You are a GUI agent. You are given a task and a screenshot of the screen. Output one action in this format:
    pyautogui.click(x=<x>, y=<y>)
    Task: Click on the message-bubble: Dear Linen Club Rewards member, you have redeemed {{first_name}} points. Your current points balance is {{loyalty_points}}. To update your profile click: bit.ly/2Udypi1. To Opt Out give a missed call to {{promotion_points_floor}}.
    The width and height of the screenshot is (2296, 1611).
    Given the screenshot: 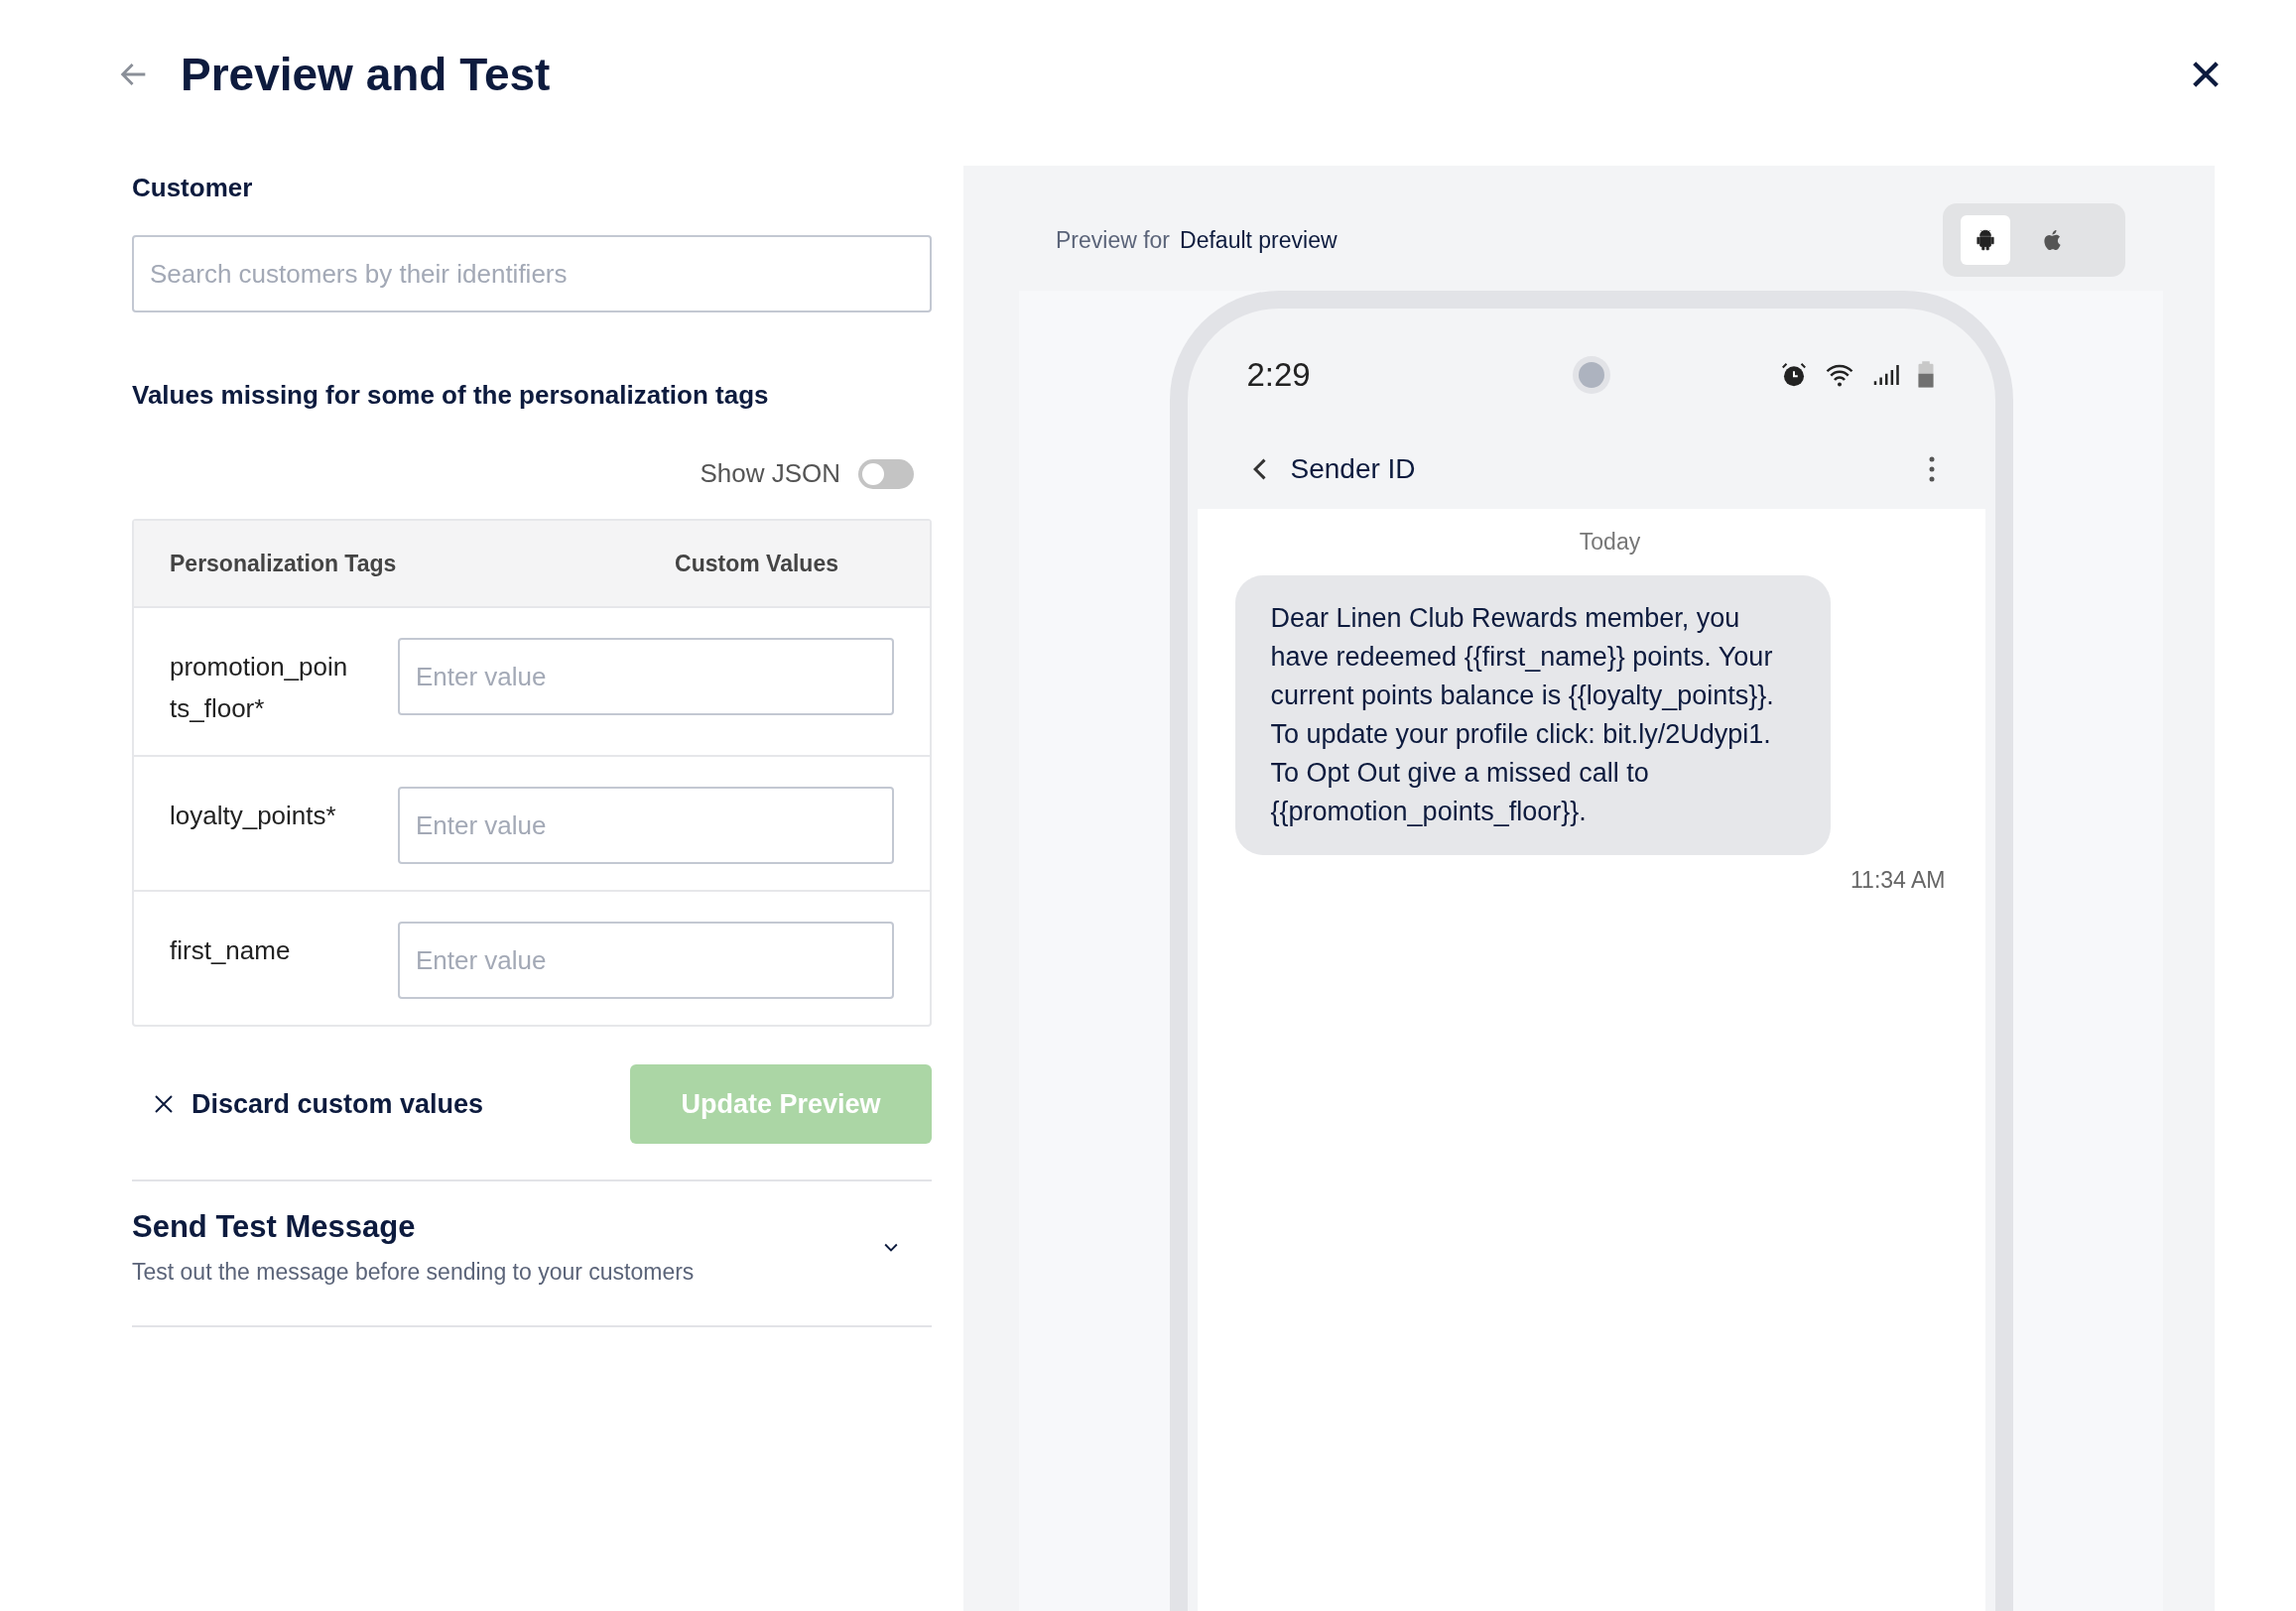 What is the action you would take?
    pyautogui.click(x=1532, y=715)
    